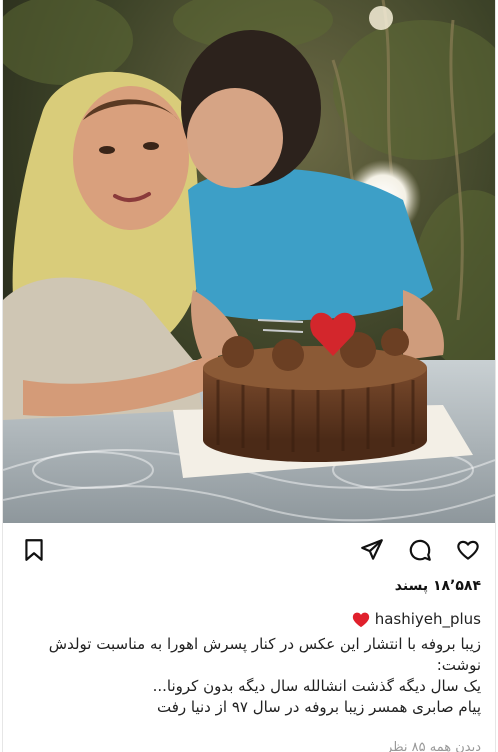 Image resolution: width=498 pixels, height=752 pixels. What do you see at coordinates (249, 550) in the screenshot?
I see `action-bar` at bounding box center [249, 550].